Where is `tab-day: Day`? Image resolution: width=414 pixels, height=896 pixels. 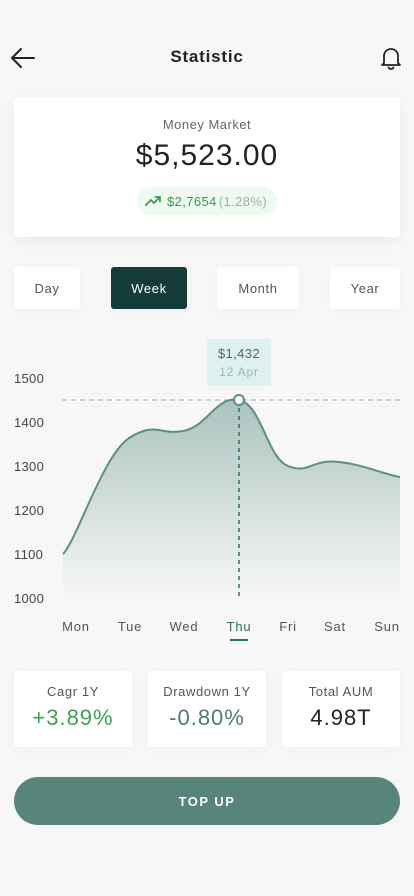 tab-day: Day is located at coordinates (47, 288).